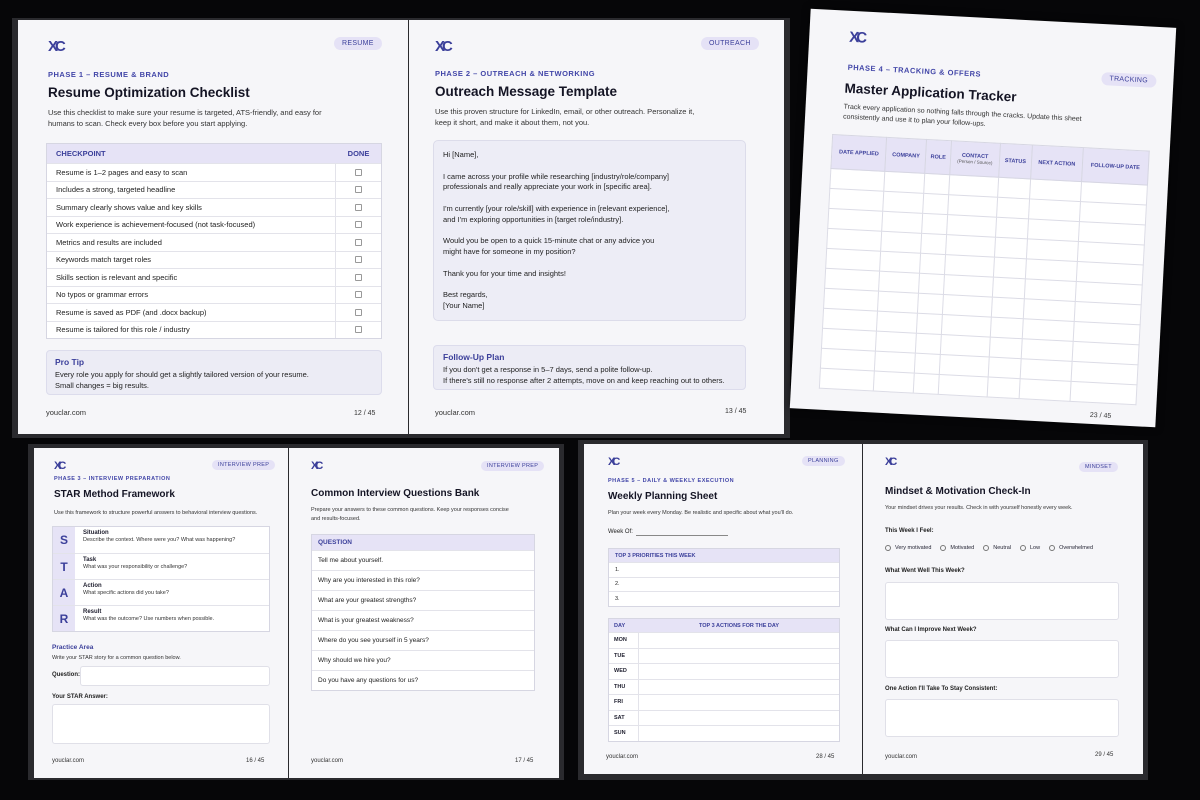 This screenshot has width=1200, height=800. I want to click on consistency-field, so click(1002, 718).